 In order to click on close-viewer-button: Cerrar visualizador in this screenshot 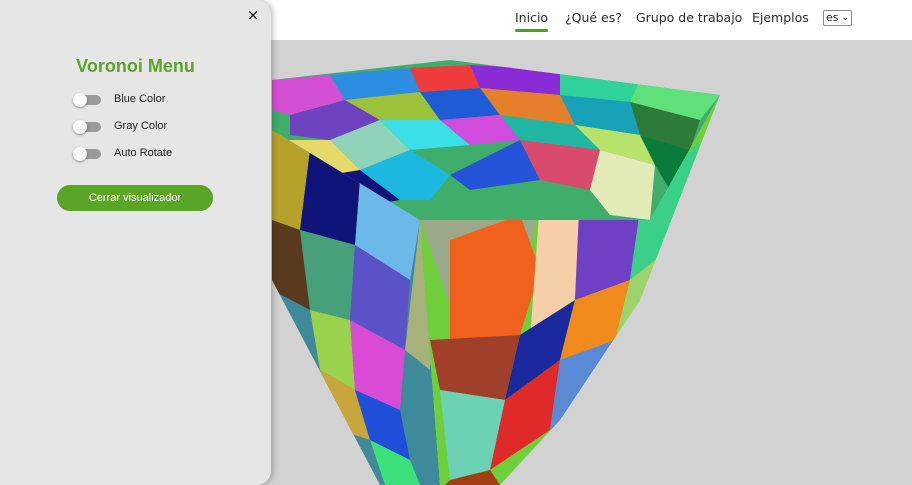, I will do `click(135, 198)`.